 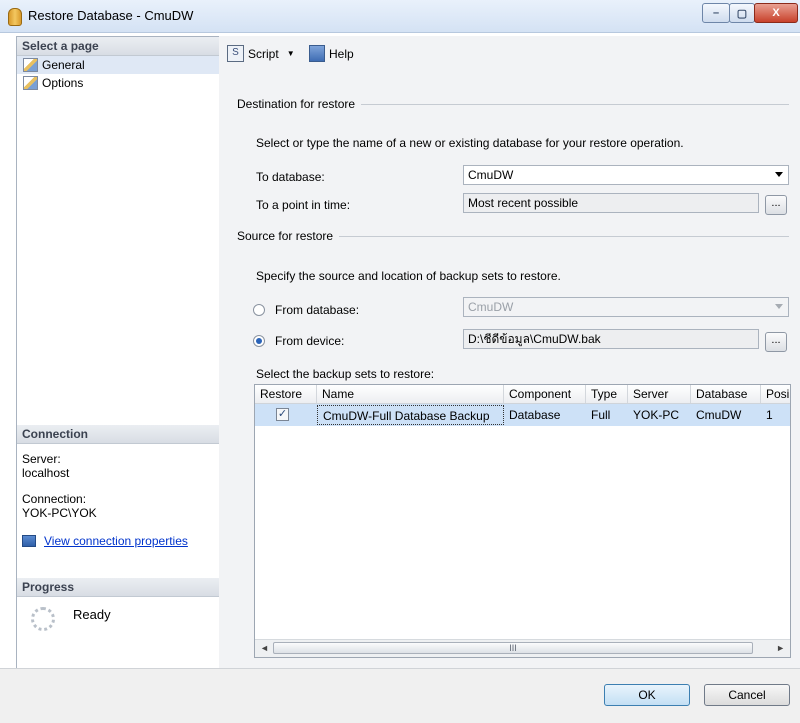 What do you see at coordinates (535, 415) in the screenshot?
I see `component-cell: Database` at bounding box center [535, 415].